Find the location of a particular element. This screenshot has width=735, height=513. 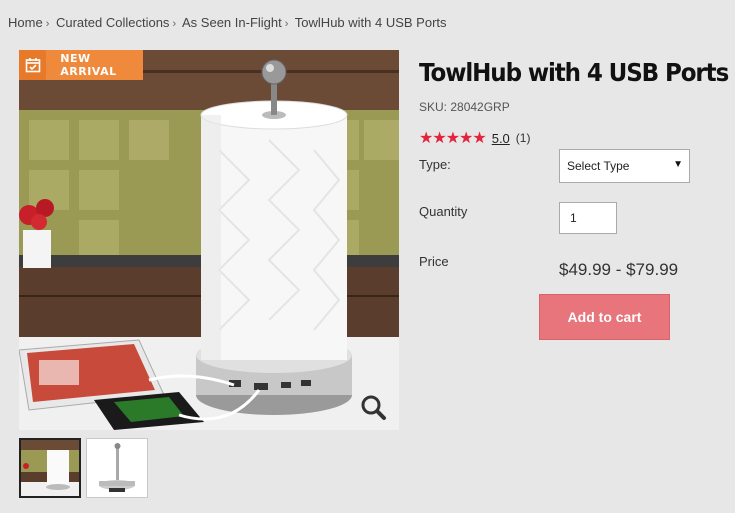

breadcrumb-as-seen-in-flight: As Seen In-Flight is located at coordinates (232, 22).